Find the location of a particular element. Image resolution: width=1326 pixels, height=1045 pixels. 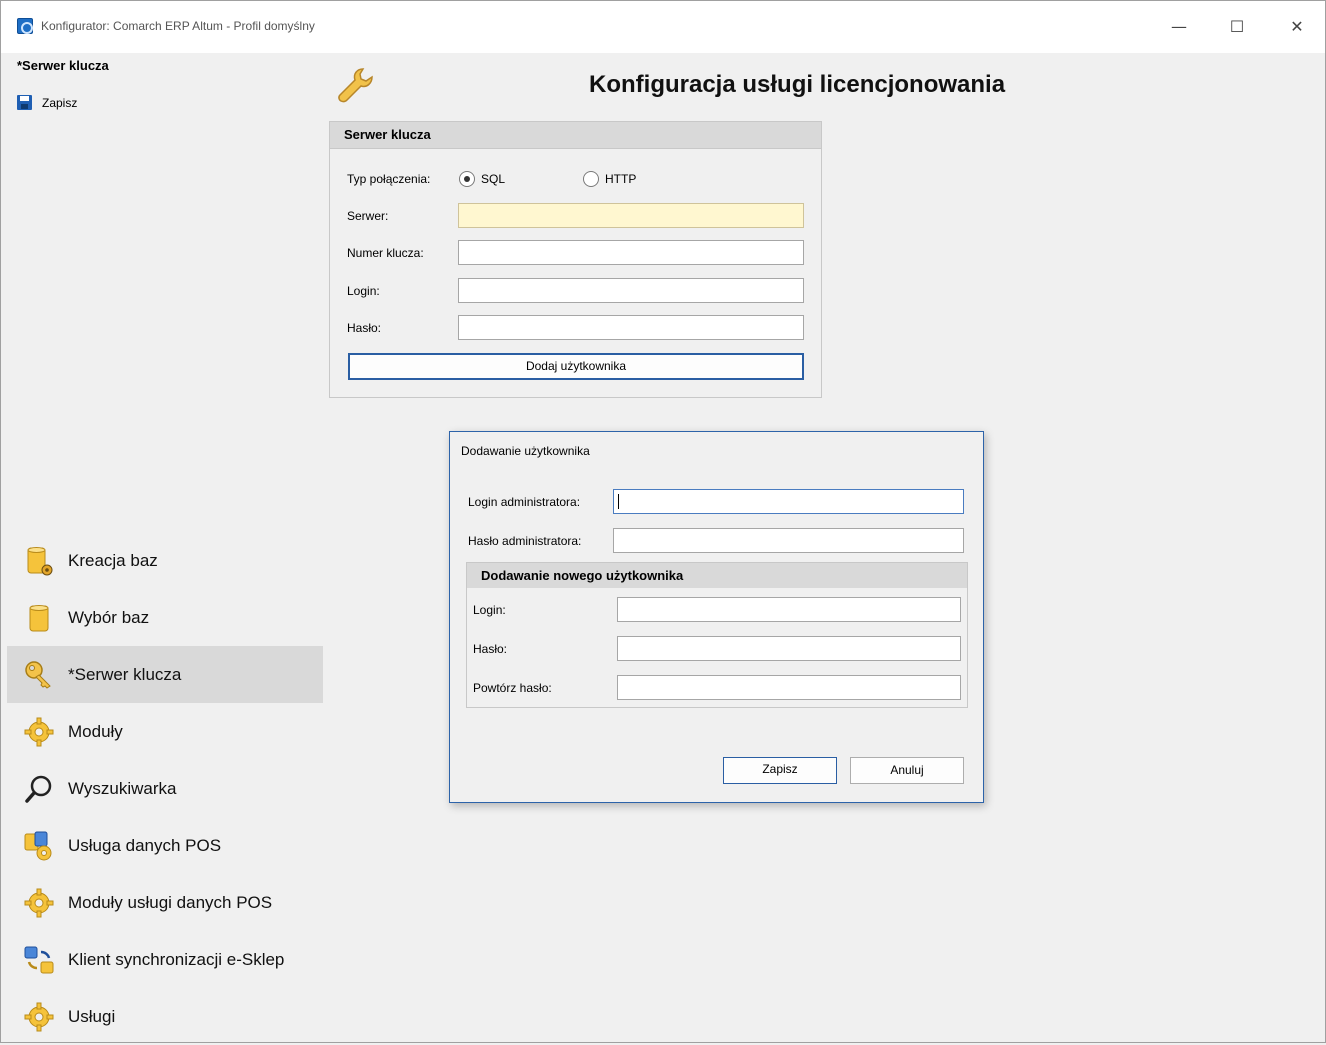

save-button: Zapisz is located at coordinates (47, 102).